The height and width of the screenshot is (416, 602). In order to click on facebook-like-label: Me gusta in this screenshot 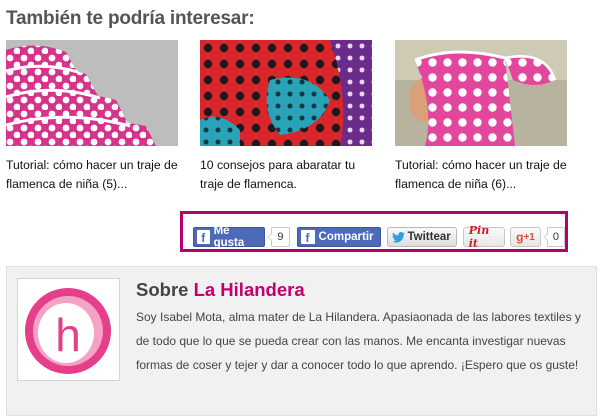, I will do `click(229, 237)`.